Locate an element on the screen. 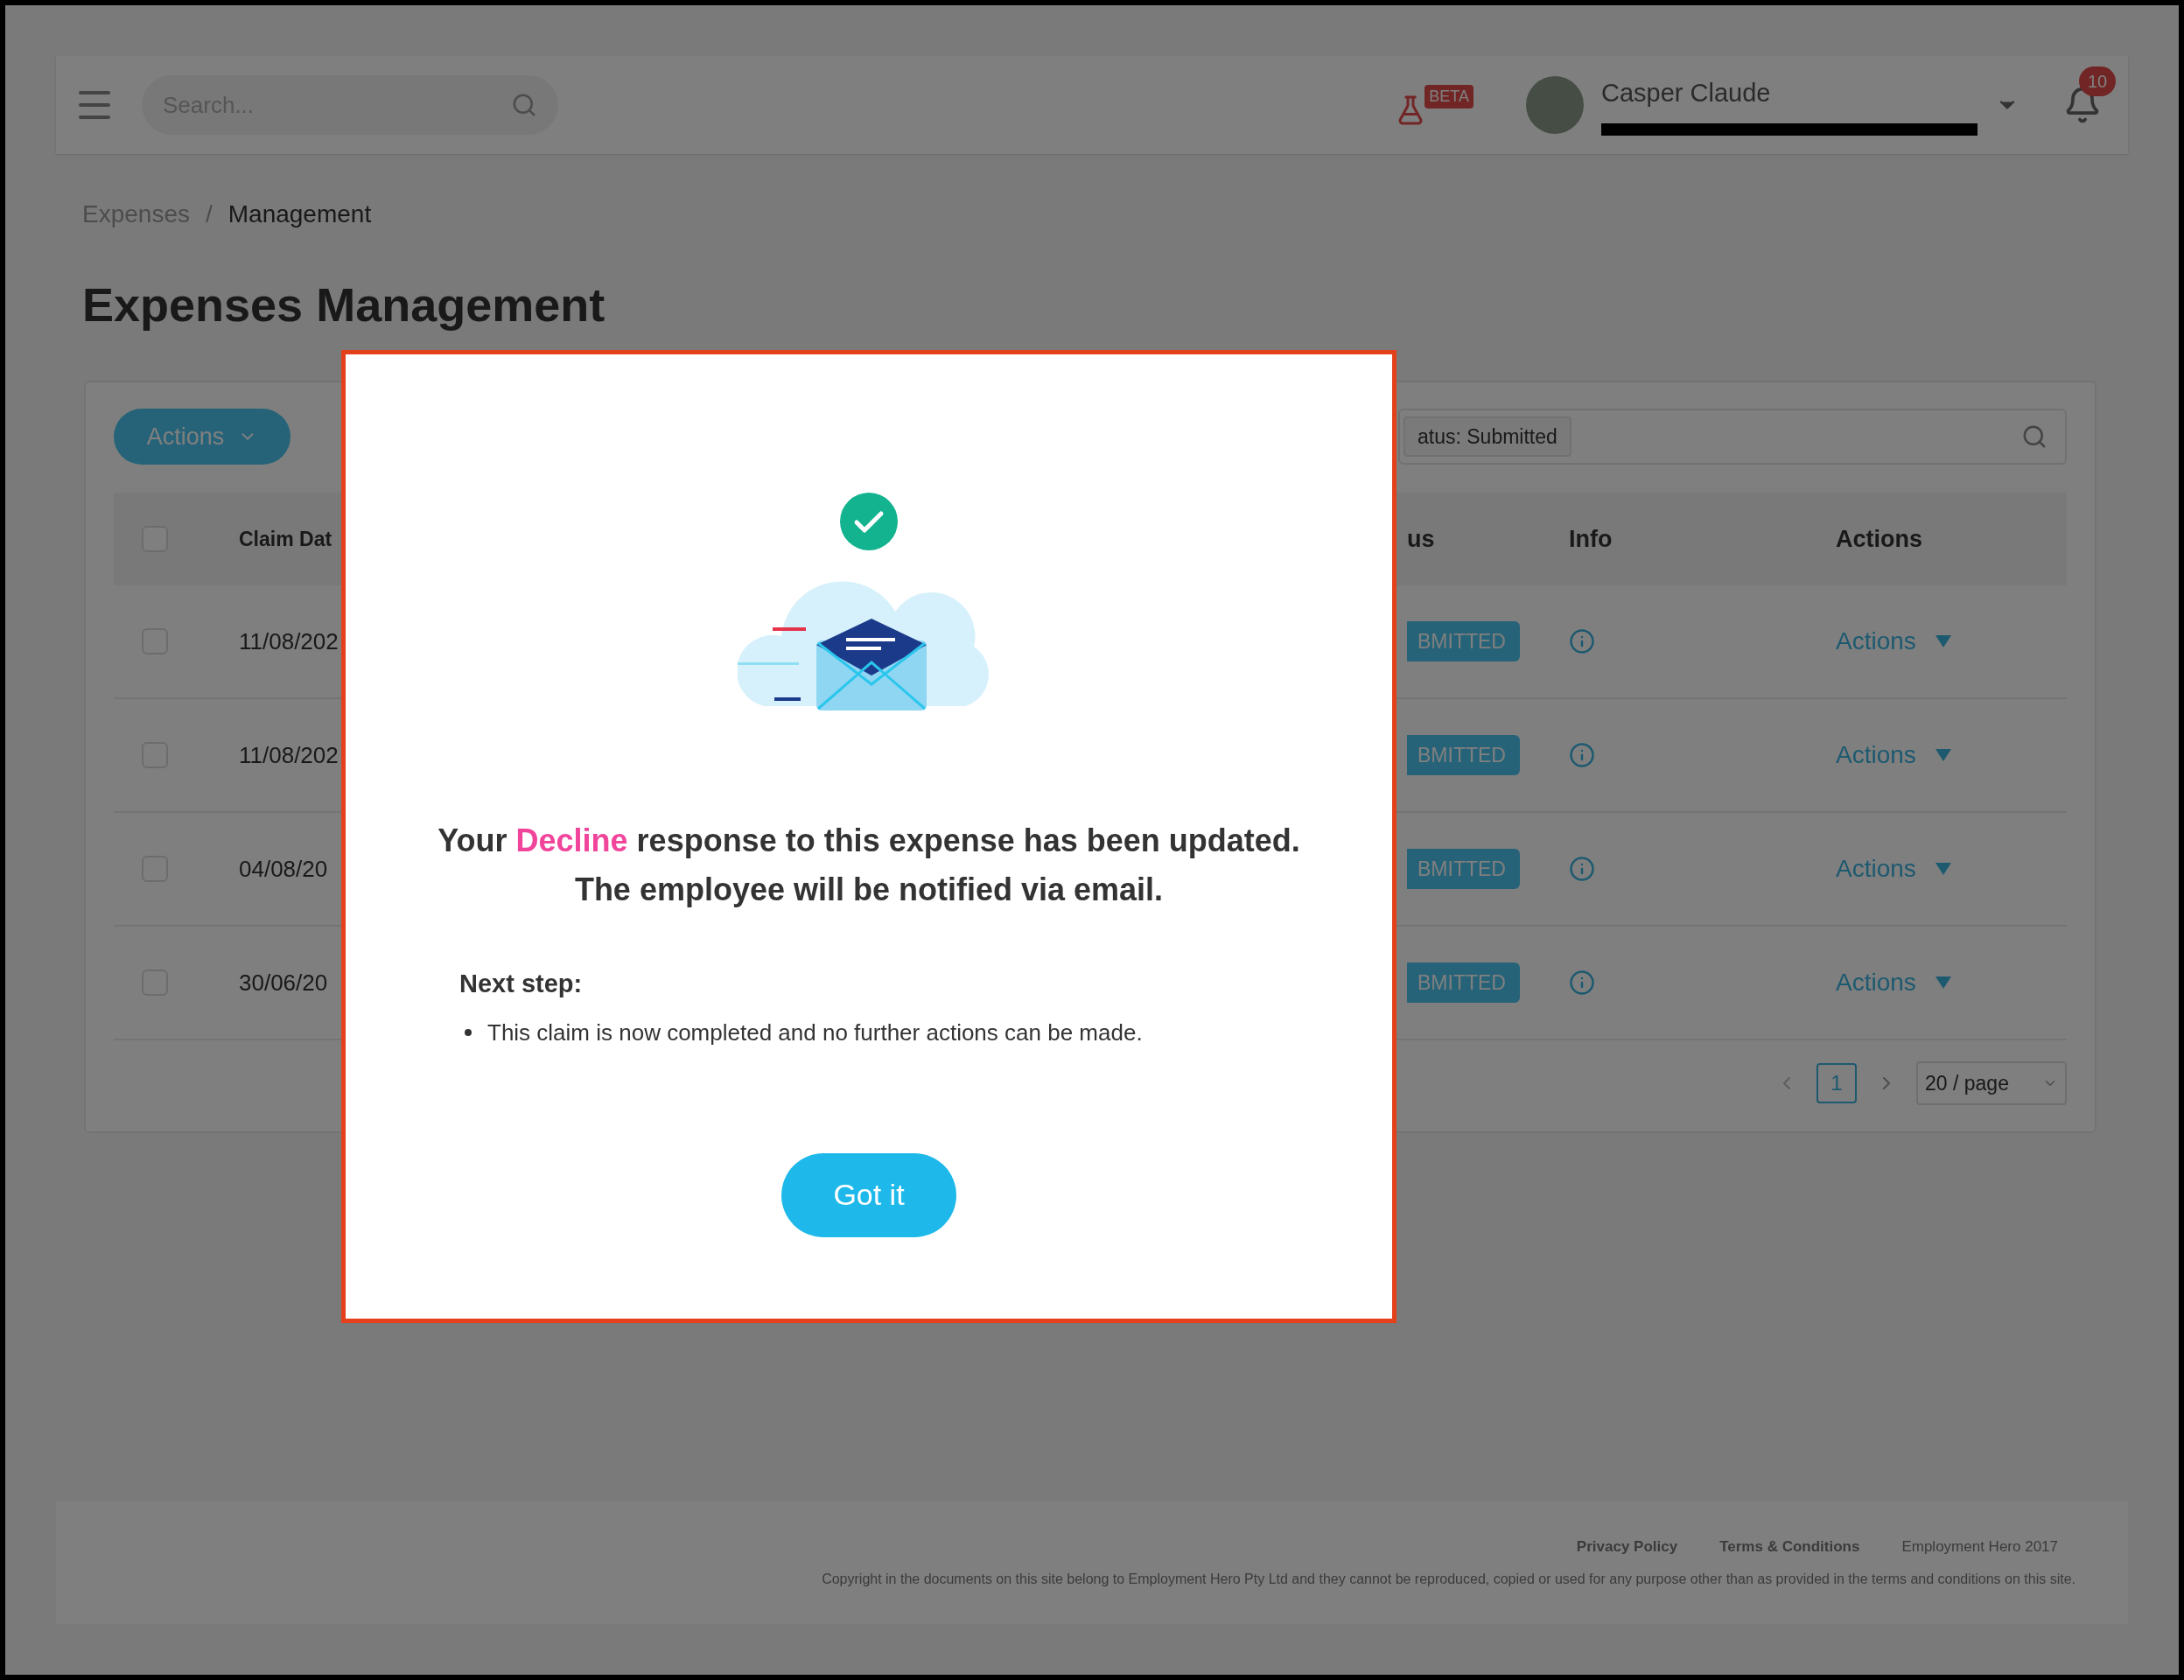 The image size is (2184, 1680). footer-link: Privacy Policy is located at coordinates (1627, 1547).